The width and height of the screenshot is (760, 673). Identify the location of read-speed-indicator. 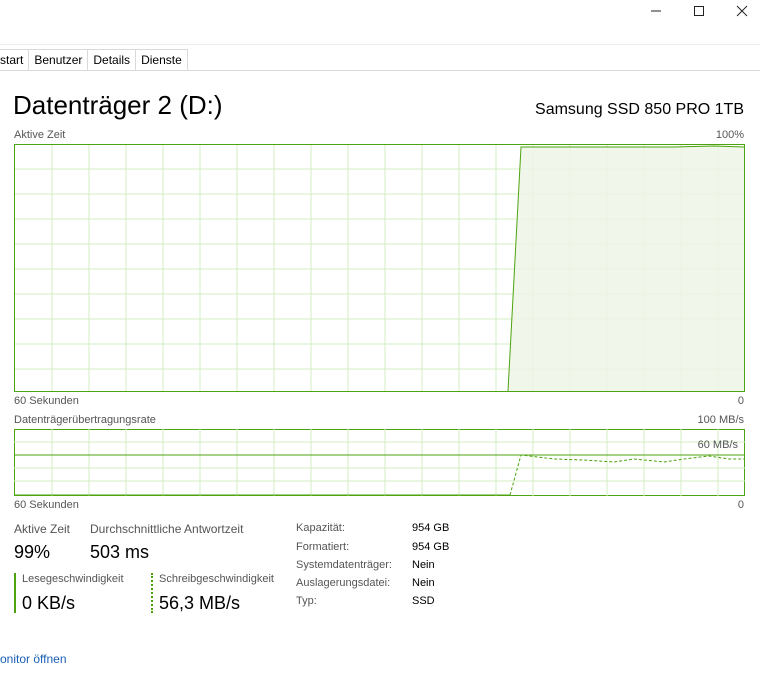
(15, 593).